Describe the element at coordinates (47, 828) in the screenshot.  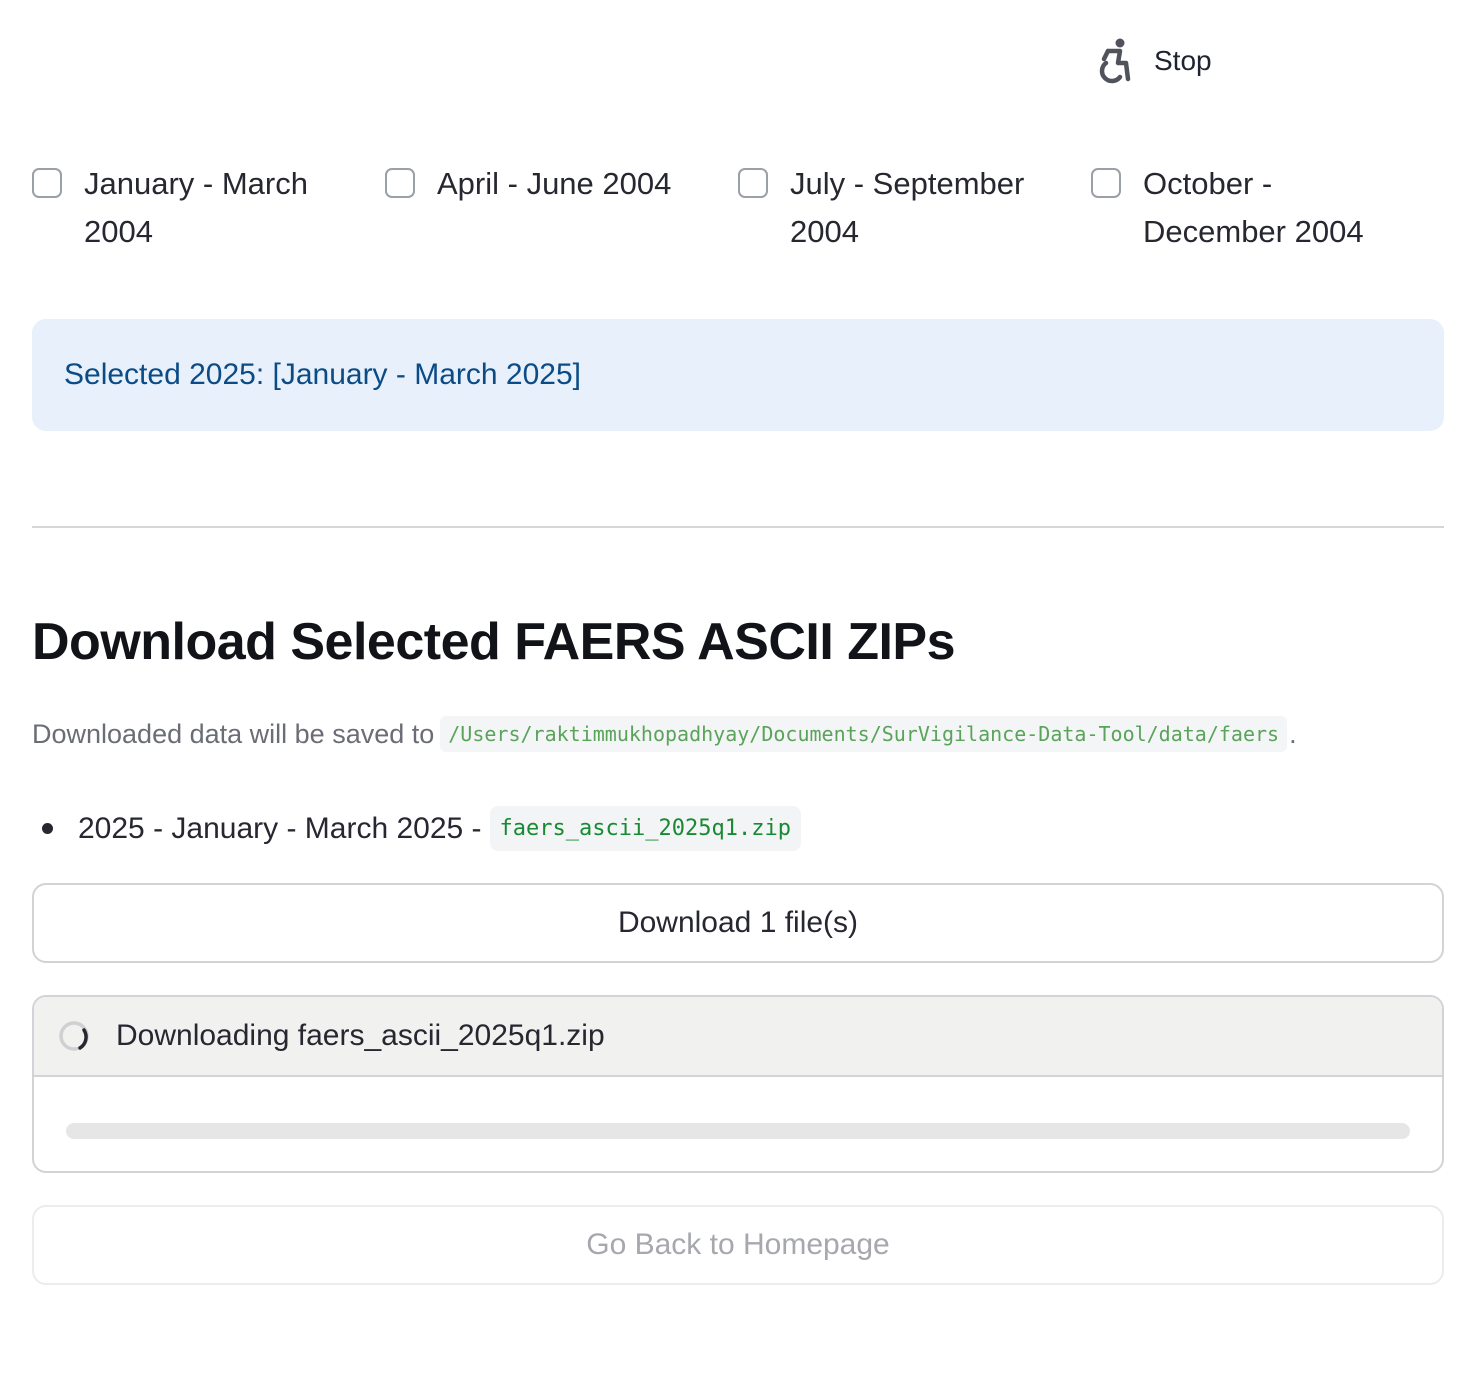
I see `bullet-icon` at that location.